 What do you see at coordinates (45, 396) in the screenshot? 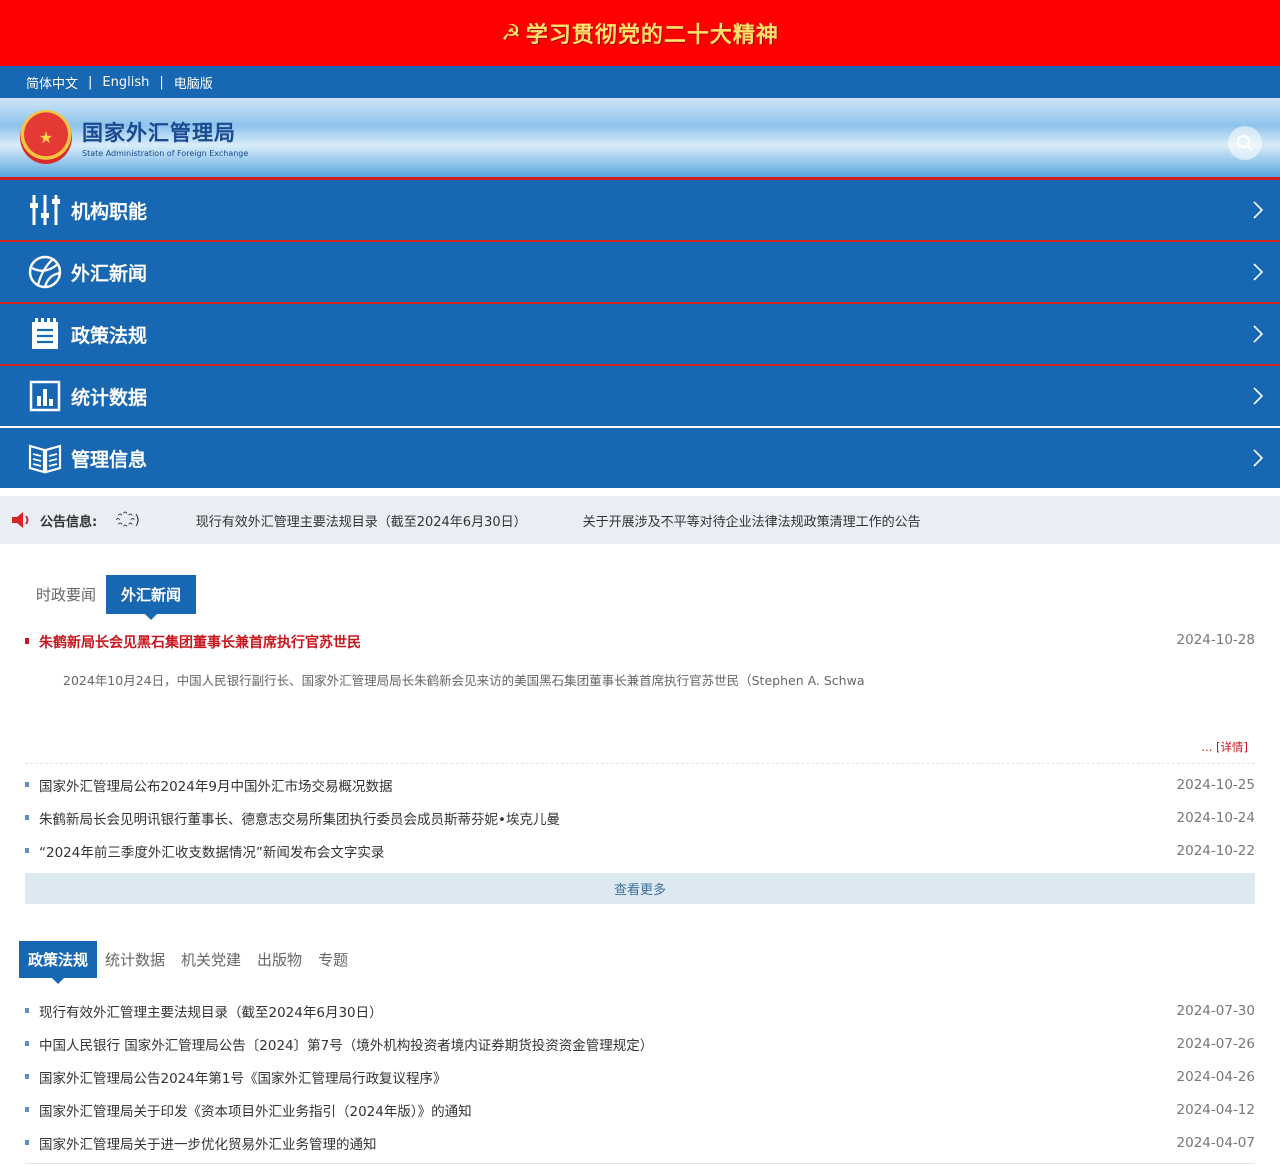
I see `bar-chart-icon` at bounding box center [45, 396].